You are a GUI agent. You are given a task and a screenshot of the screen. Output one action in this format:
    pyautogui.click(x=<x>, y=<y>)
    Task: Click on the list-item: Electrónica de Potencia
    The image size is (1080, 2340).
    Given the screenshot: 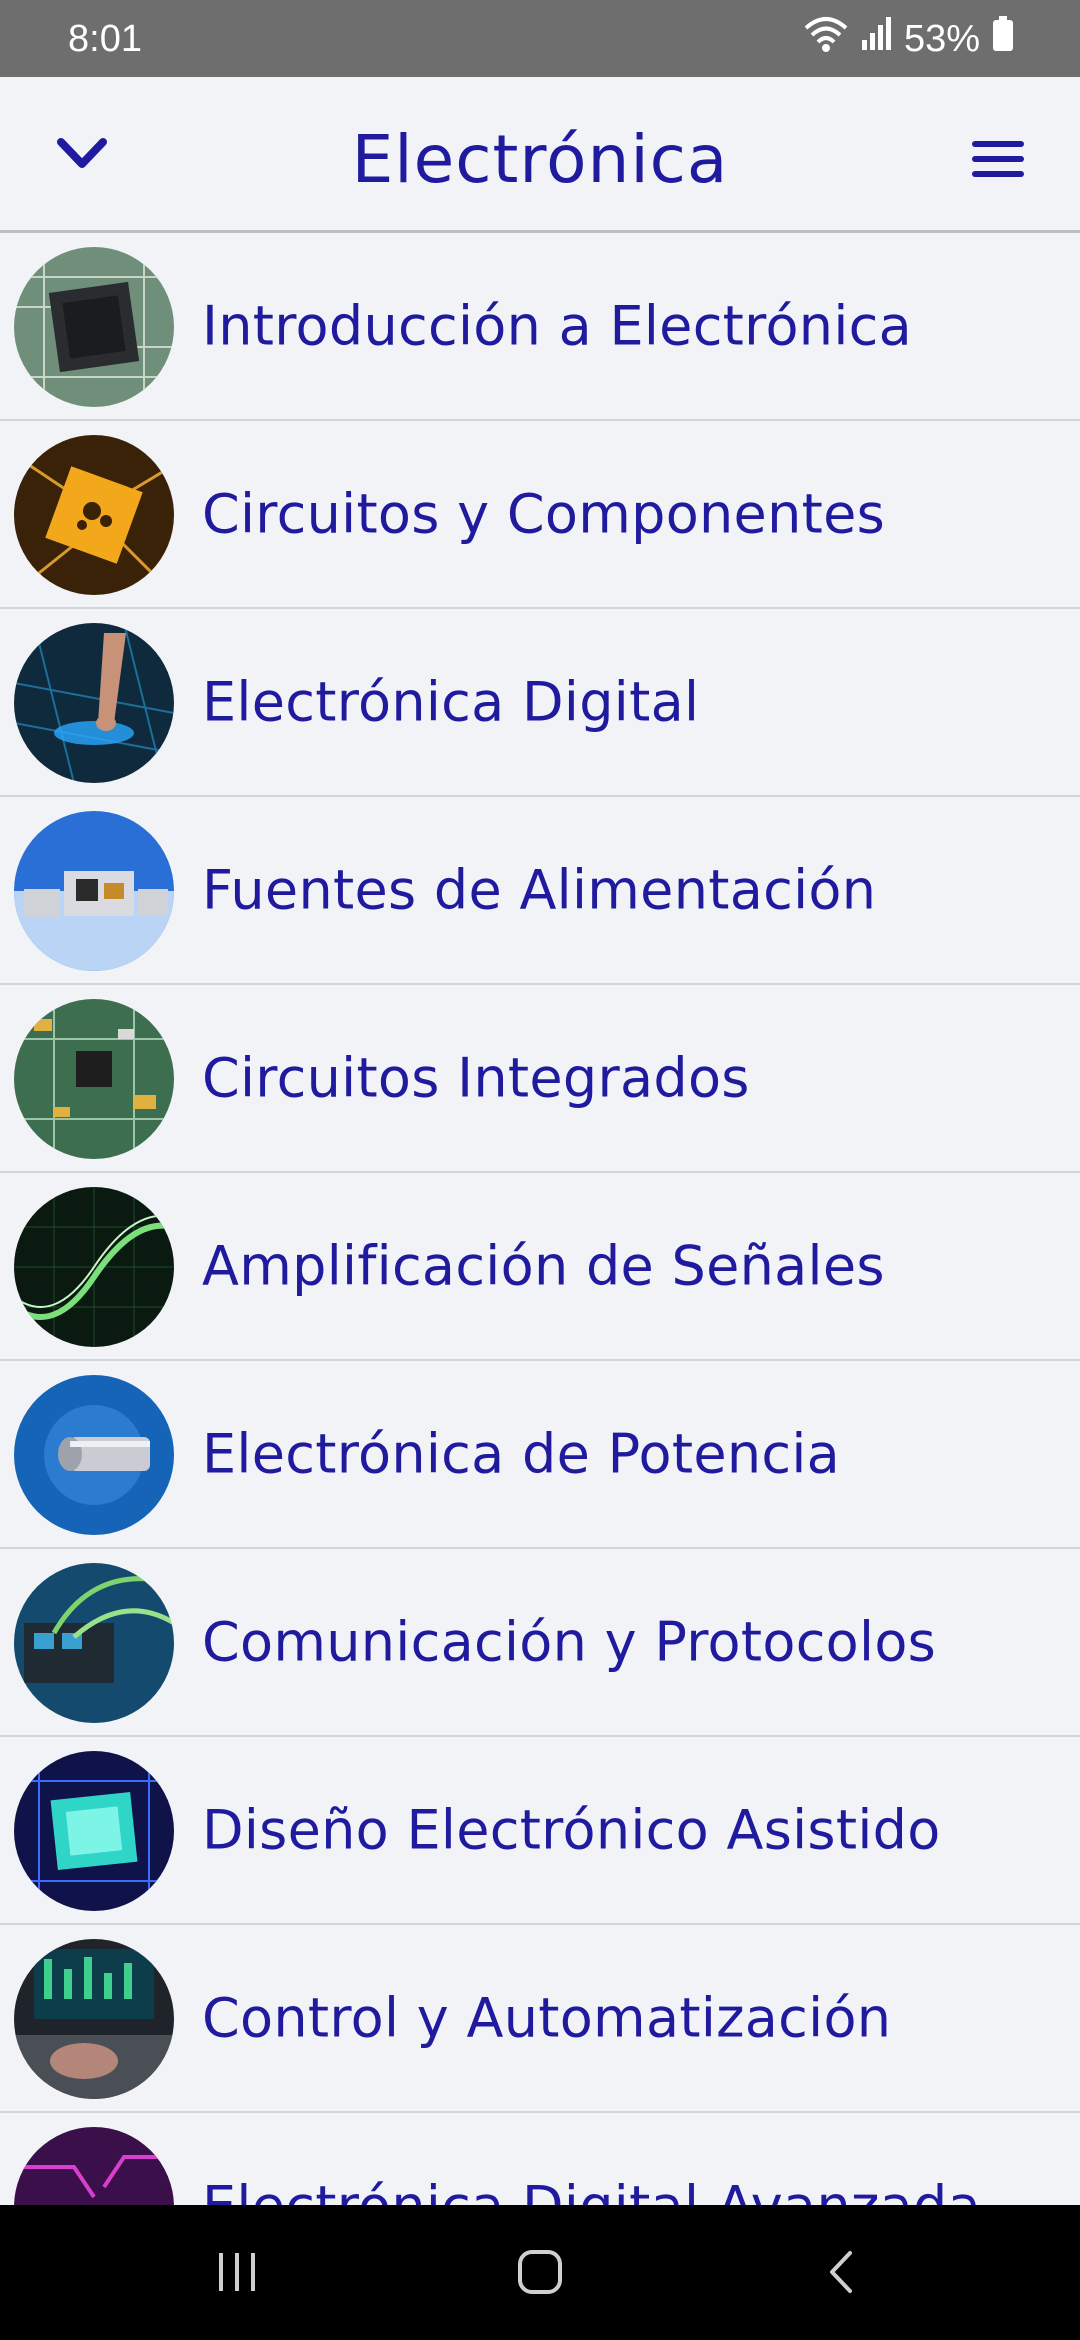 What is the action you would take?
    pyautogui.click(x=540, y=1455)
    